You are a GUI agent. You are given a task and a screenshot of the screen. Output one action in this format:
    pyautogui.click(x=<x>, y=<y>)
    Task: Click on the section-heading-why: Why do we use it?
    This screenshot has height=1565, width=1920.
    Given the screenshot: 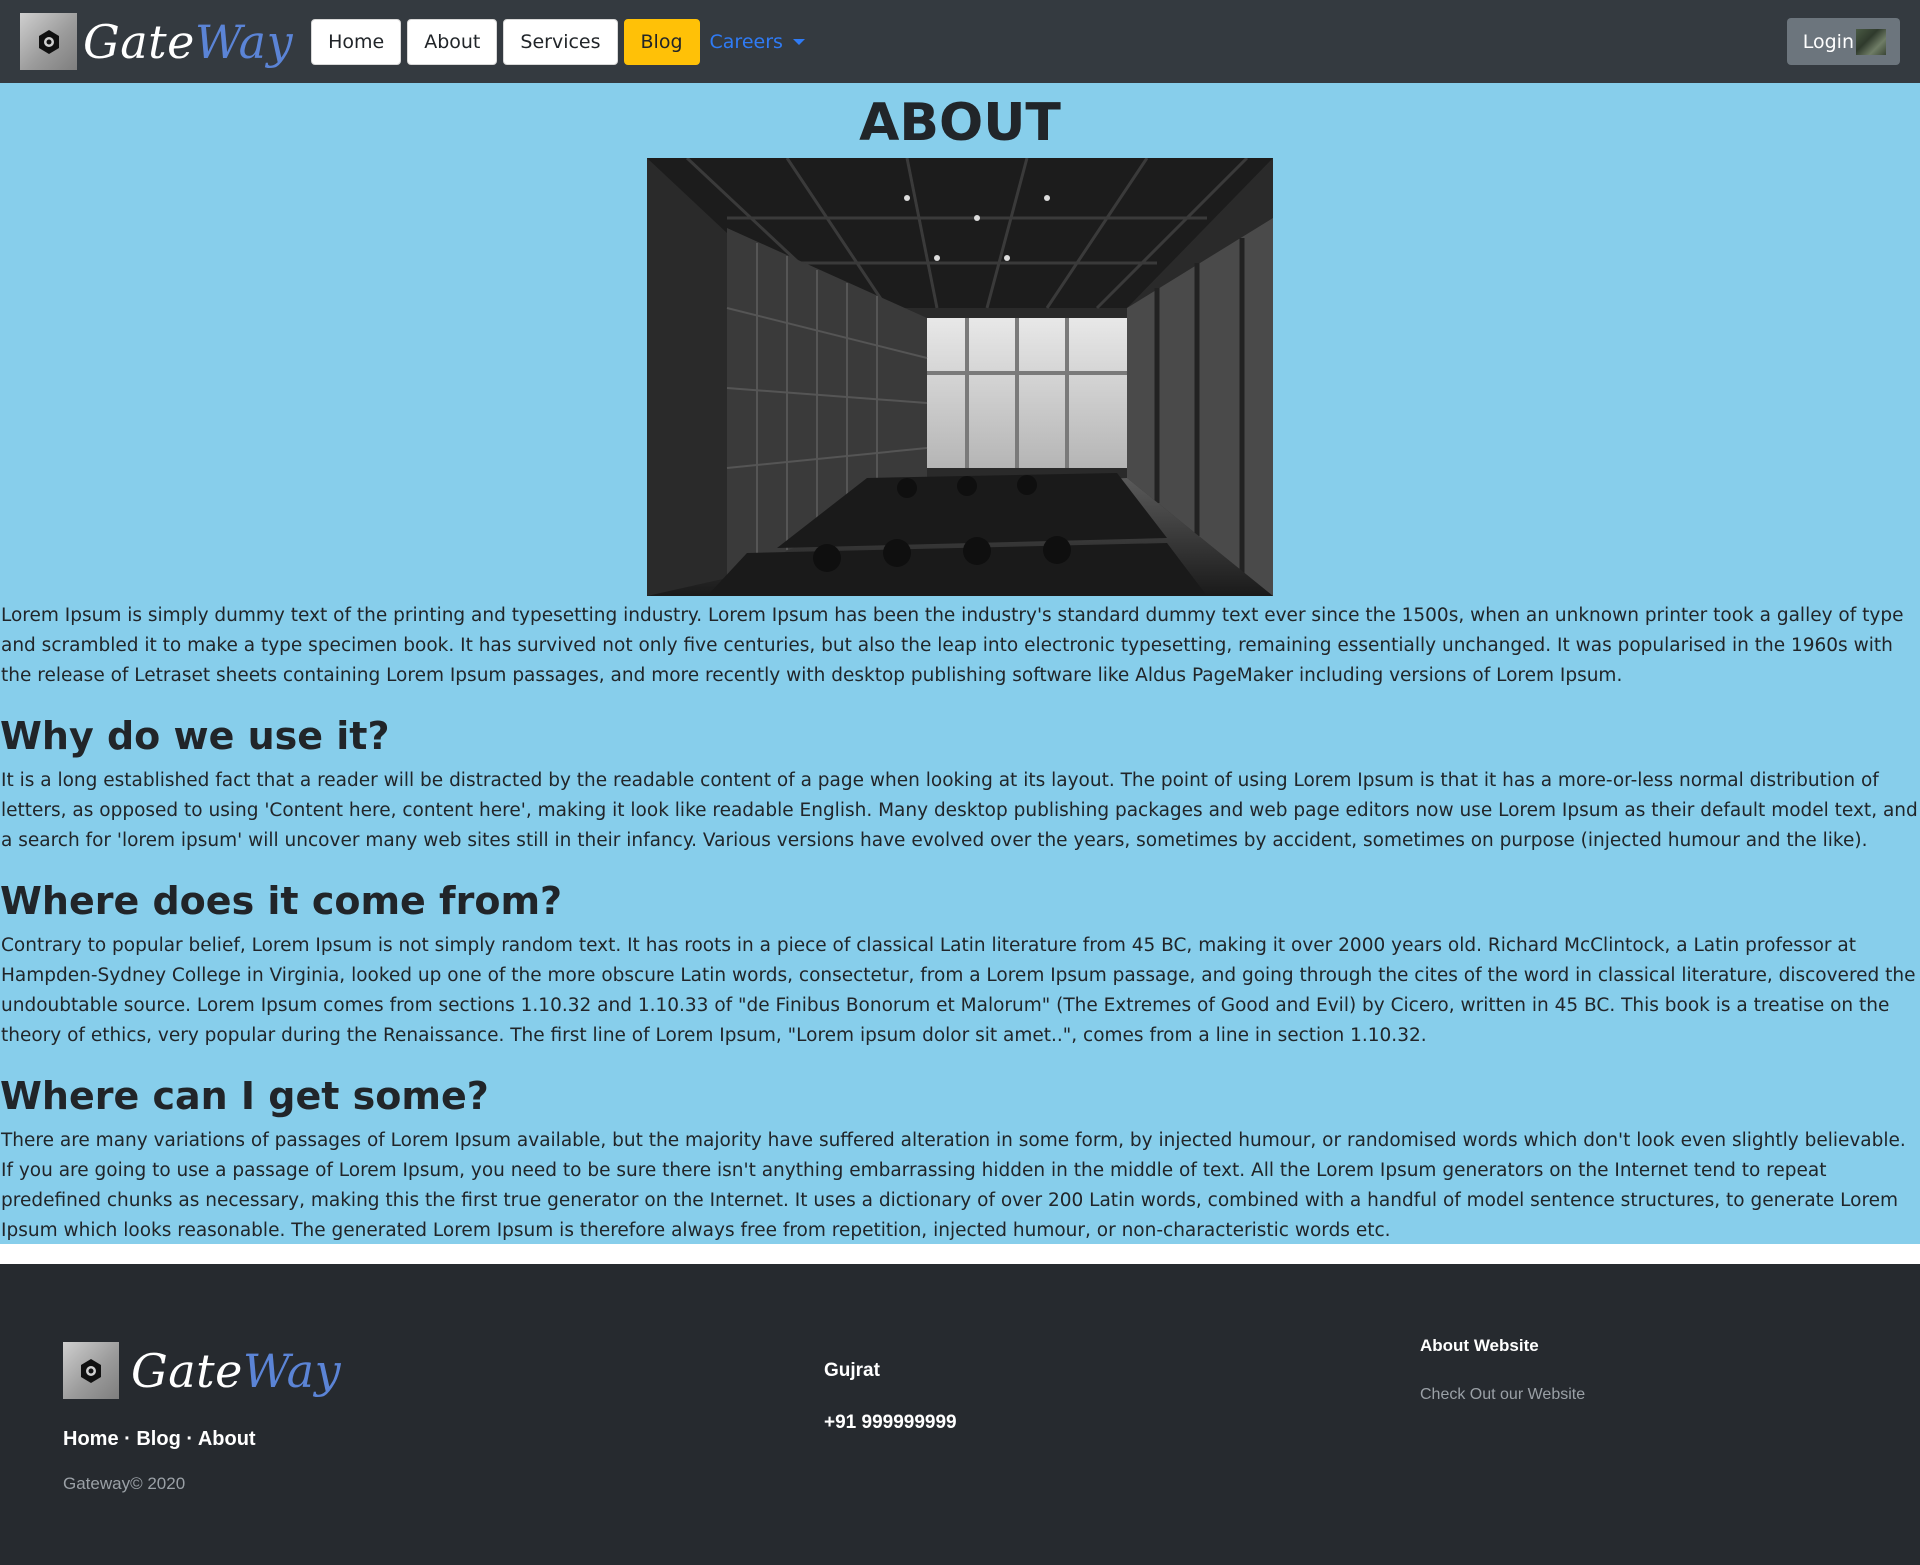 What is the action you would take?
    pyautogui.click(x=195, y=736)
    